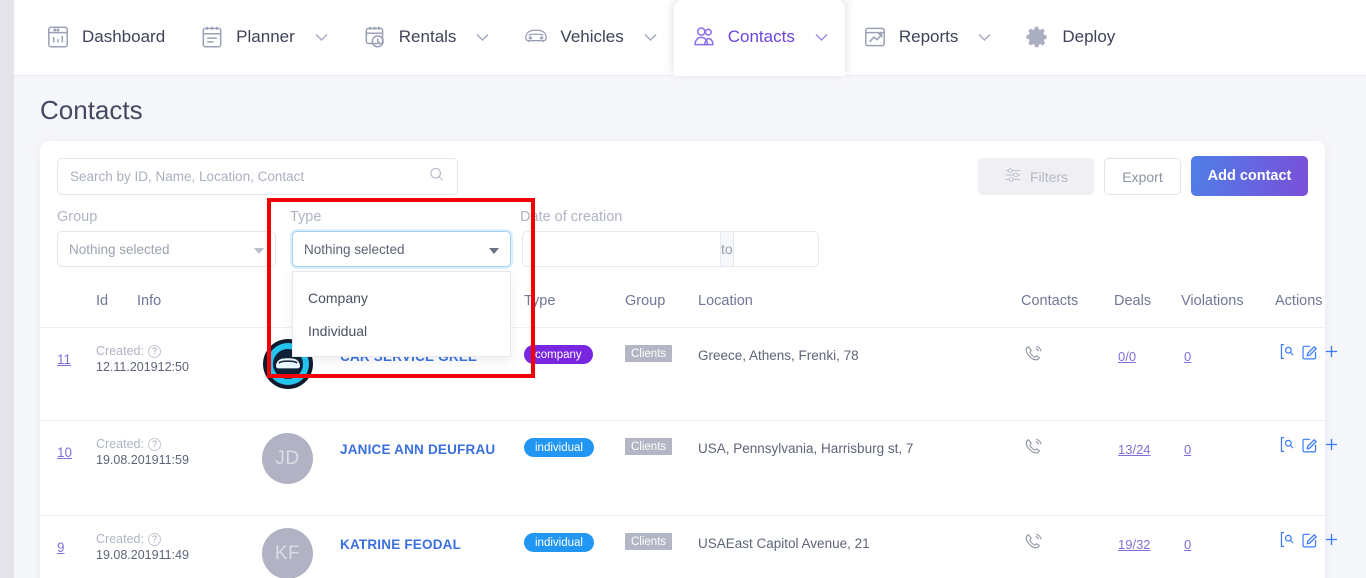 Image resolution: width=1366 pixels, height=578 pixels. Describe the element at coordinates (759, 38) in the screenshot. I see `nav-item-contacts: Contacts` at that location.